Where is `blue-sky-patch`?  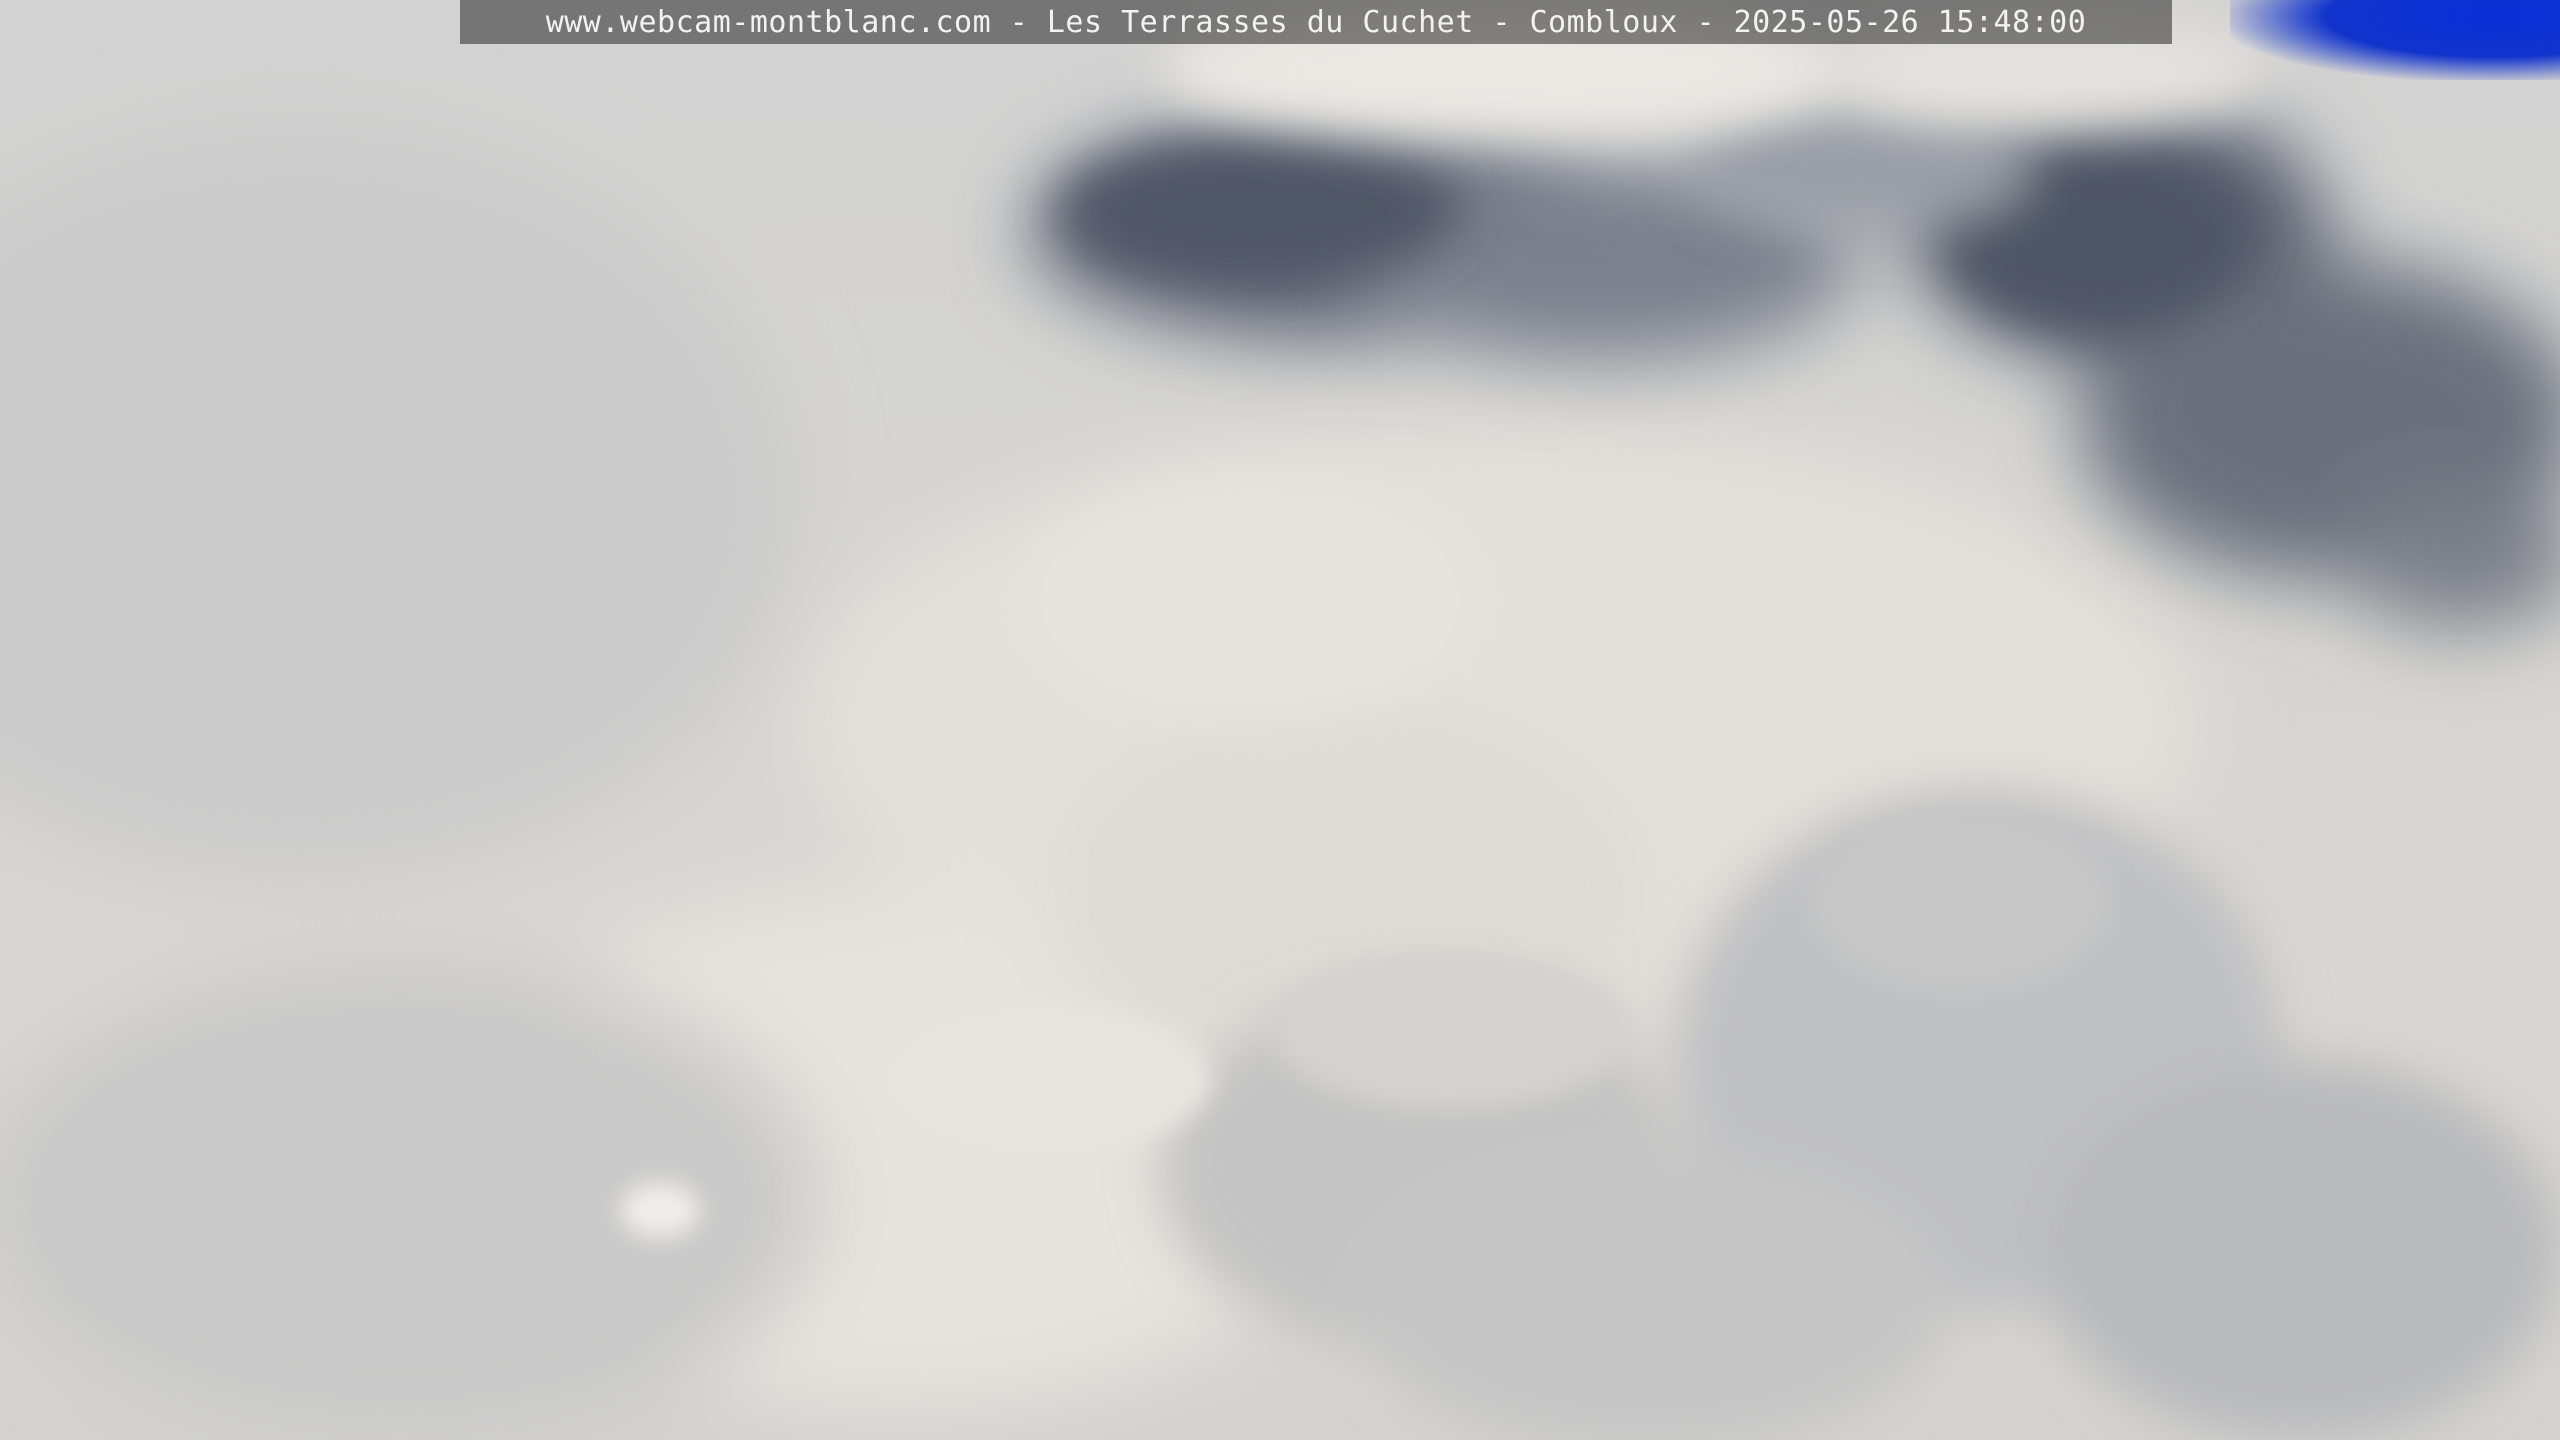 blue-sky-patch is located at coordinates (2395, 40).